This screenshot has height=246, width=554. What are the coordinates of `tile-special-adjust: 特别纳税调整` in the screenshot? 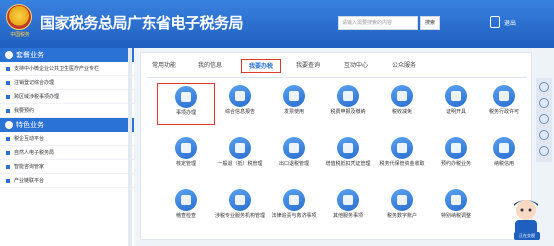 It's located at (456, 208).